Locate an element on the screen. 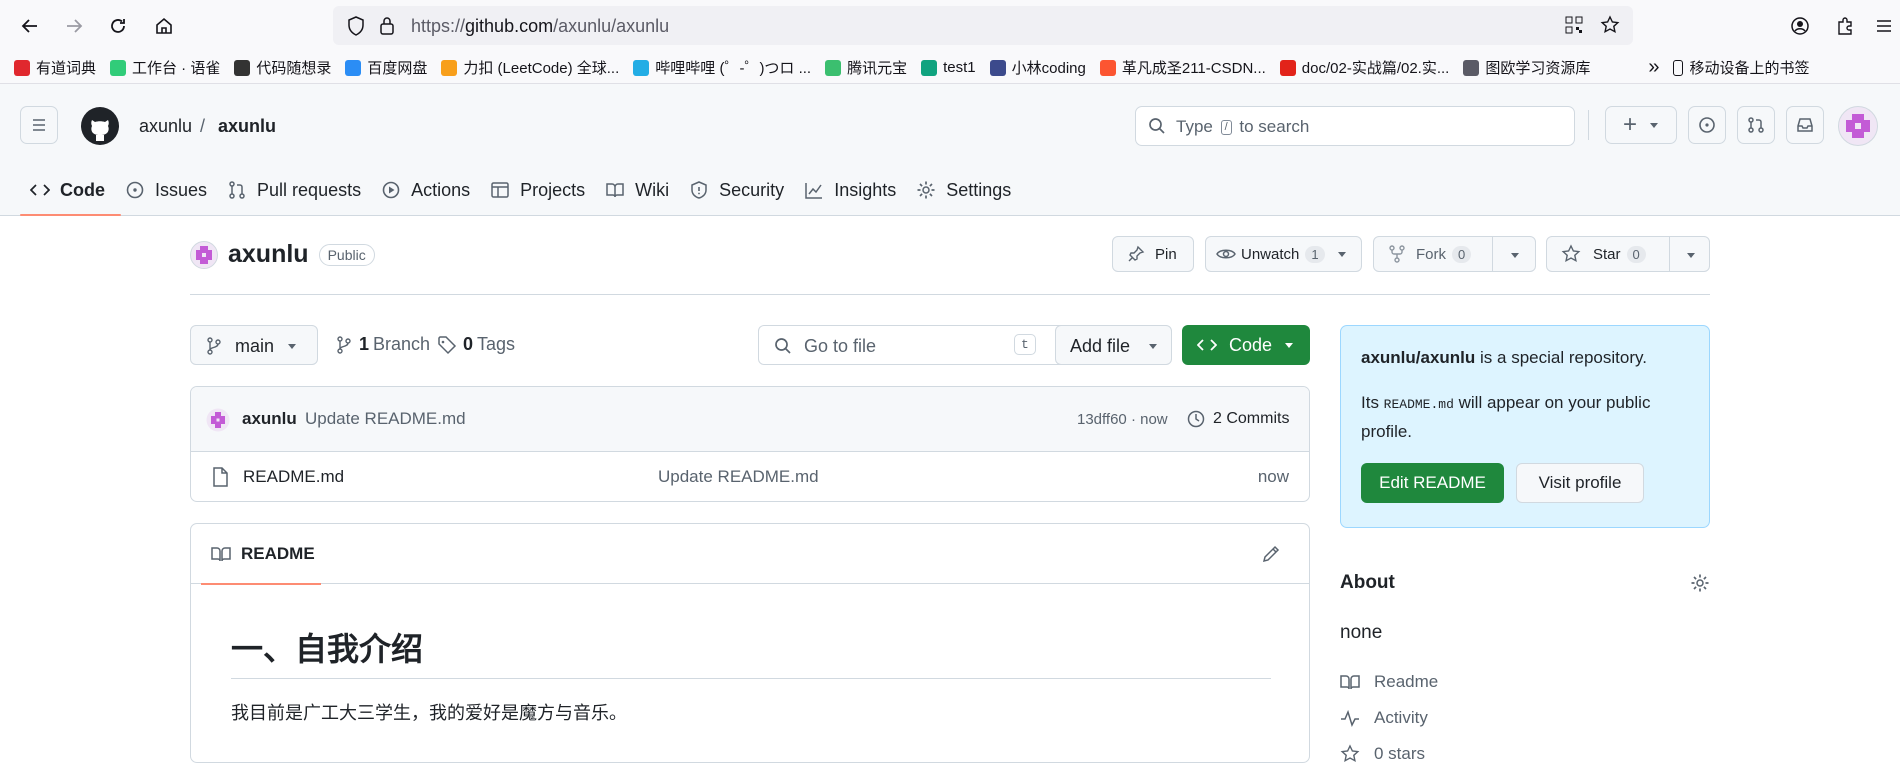 The width and height of the screenshot is (1900, 780). about-stars-link: 0 stars is located at coordinates (1382, 754).